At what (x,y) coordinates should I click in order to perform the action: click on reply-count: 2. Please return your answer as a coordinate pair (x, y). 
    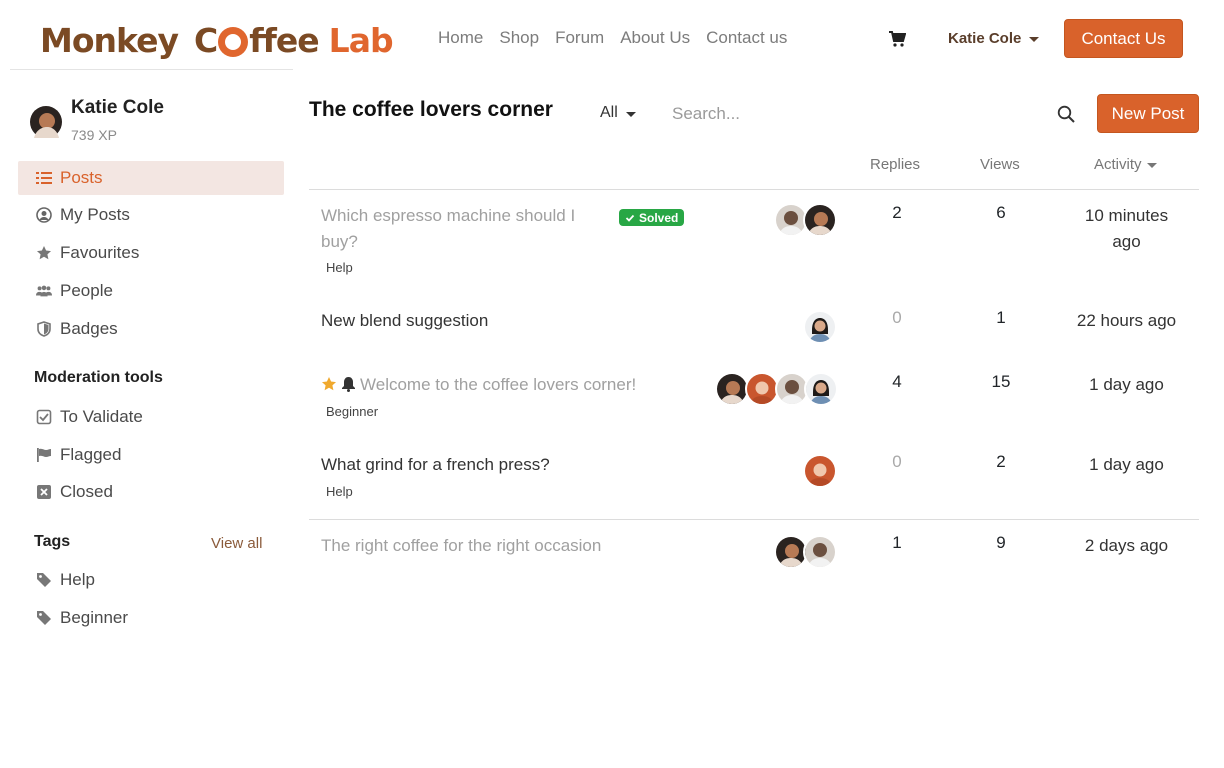
    Looking at the image, I should click on (897, 212).